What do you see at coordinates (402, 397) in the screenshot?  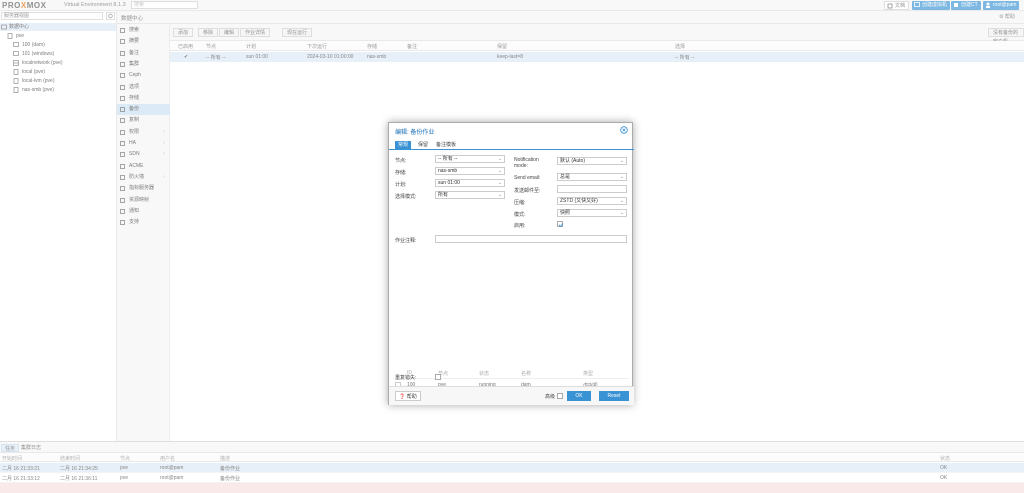 I see `help-icon: ❓` at bounding box center [402, 397].